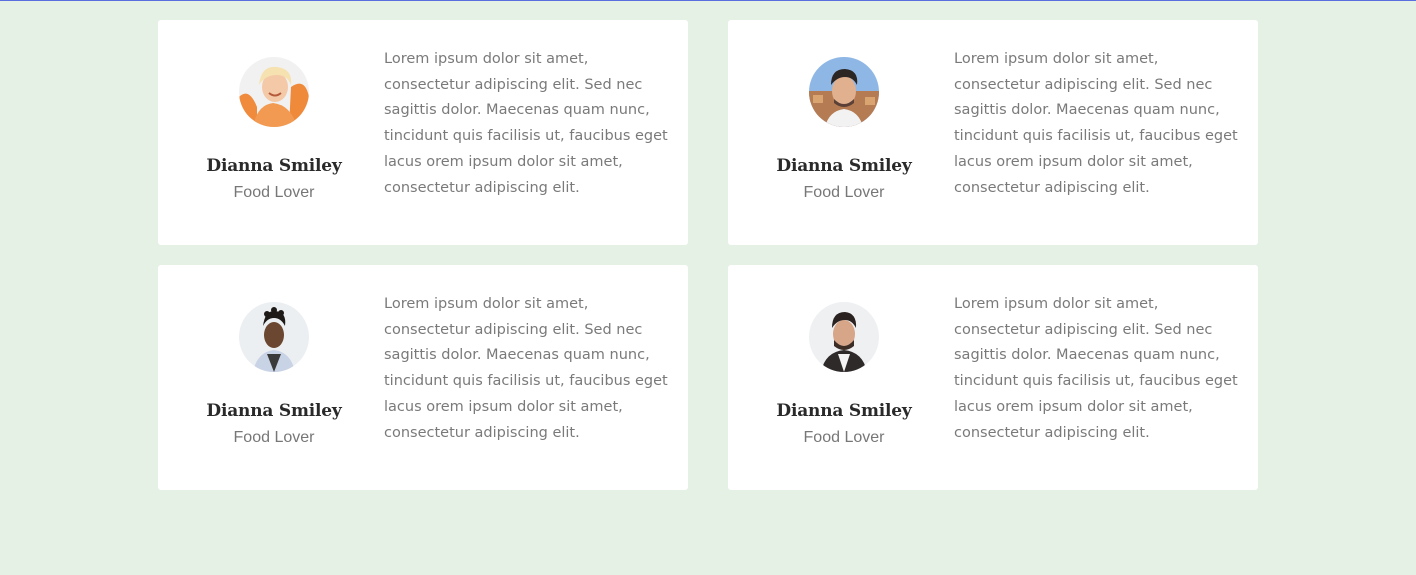 This screenshot has height=575, width=1416. What do you see at coordinates (708, 0) in the screenshot?
I see `top-border-line` at bounding box center [708, 0].